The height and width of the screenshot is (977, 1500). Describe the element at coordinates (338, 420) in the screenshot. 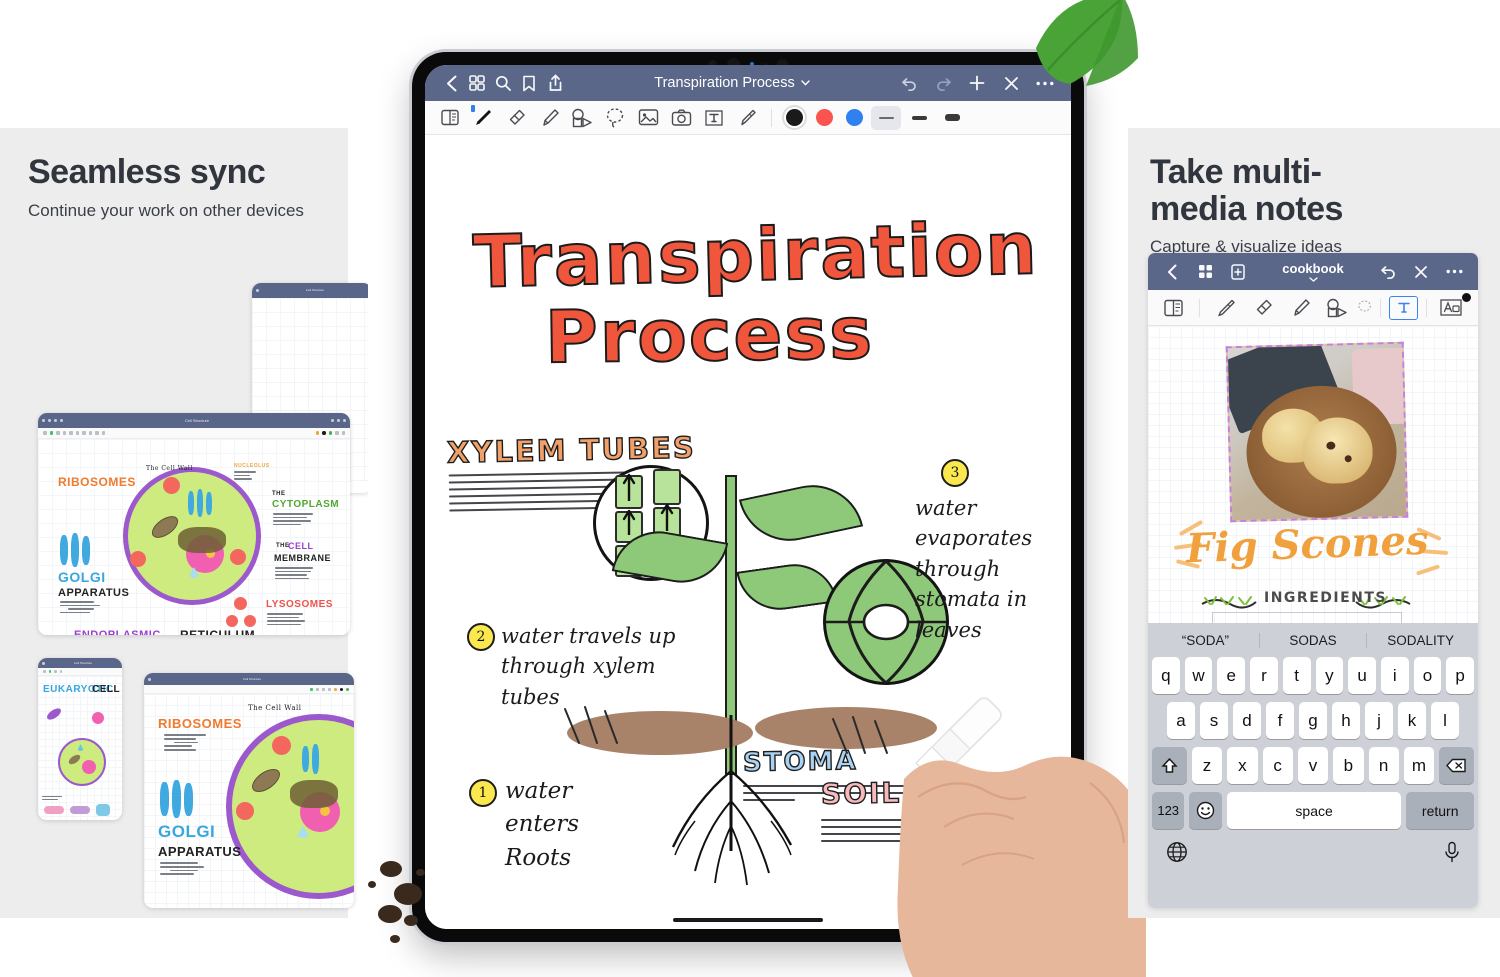

I see `redo-icon` at that location.